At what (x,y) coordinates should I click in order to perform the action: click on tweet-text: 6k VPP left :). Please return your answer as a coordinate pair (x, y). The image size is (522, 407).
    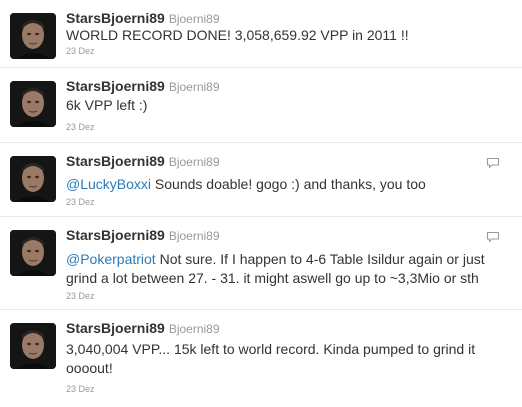
    Looking at the image, I should click on (107, 105).